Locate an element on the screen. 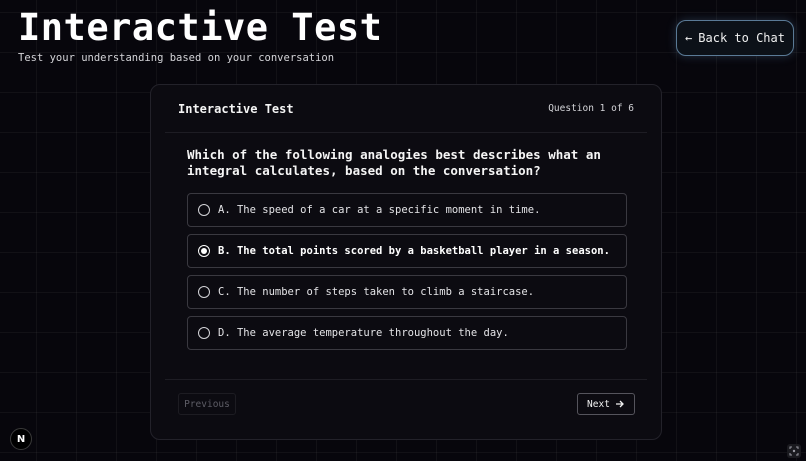  previous-button: Previous is located at coordinates (207, 404).